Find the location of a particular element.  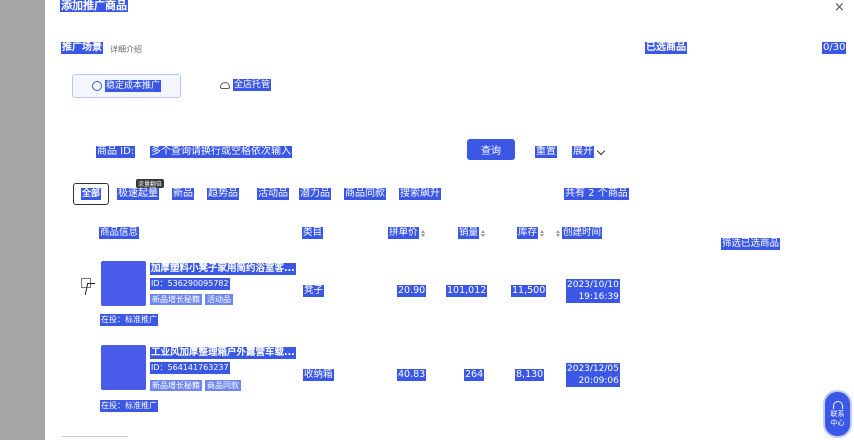

stock-cell: 11,500 is located at coordinates (529, 291).